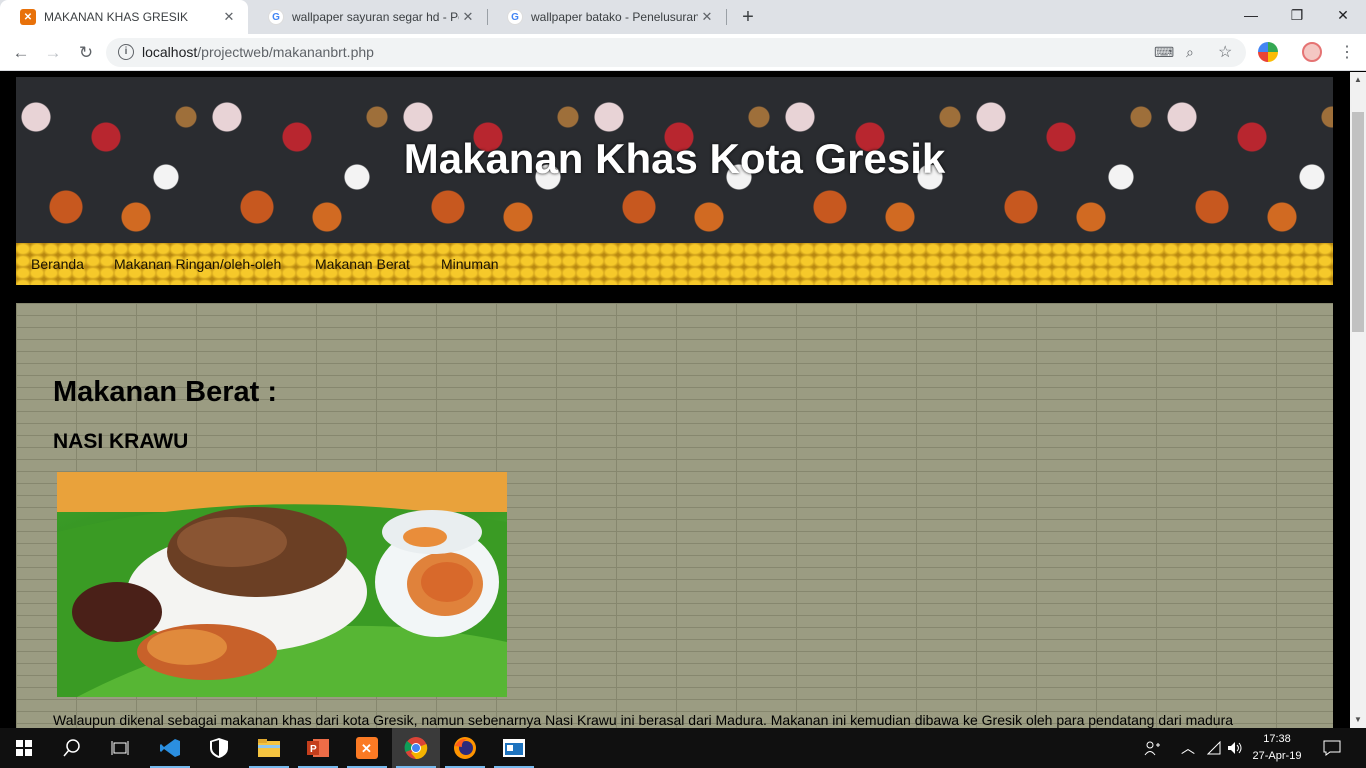  I want to click on extension-icon, so click(1268, 52).